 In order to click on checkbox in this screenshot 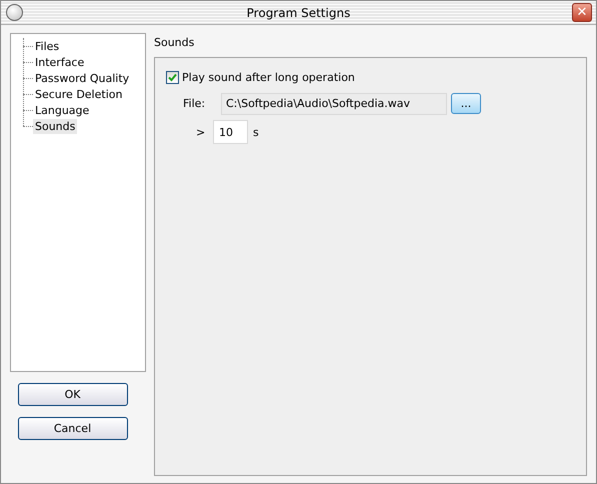, I will do `click(172, 77)`.